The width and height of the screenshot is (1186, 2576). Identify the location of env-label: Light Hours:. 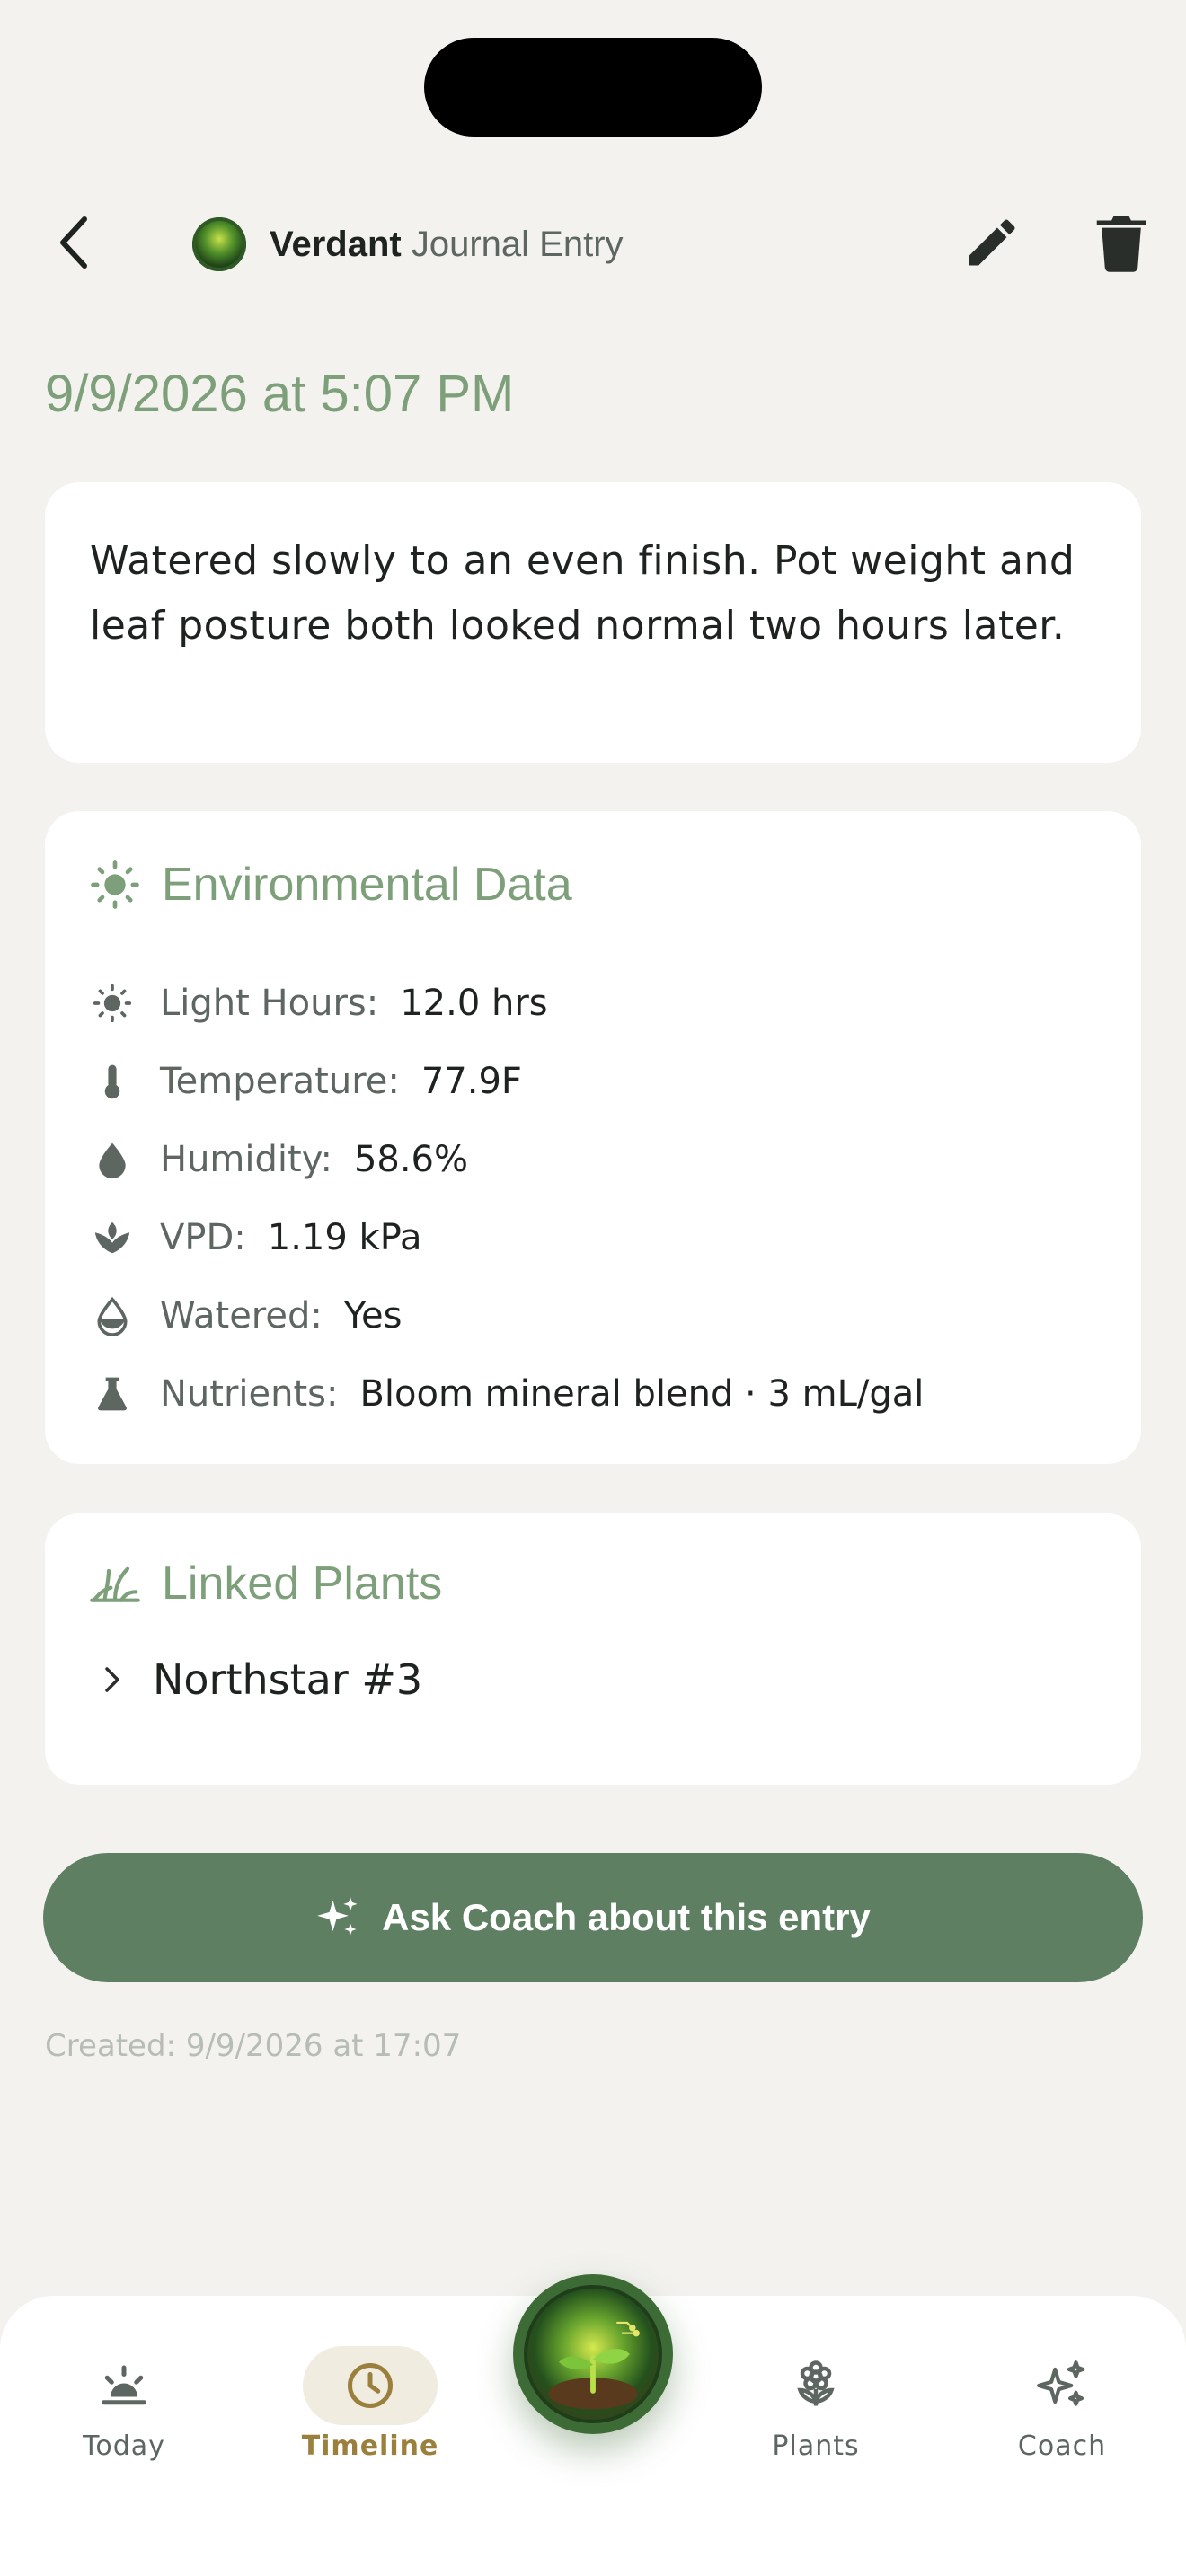
(269, 1003).